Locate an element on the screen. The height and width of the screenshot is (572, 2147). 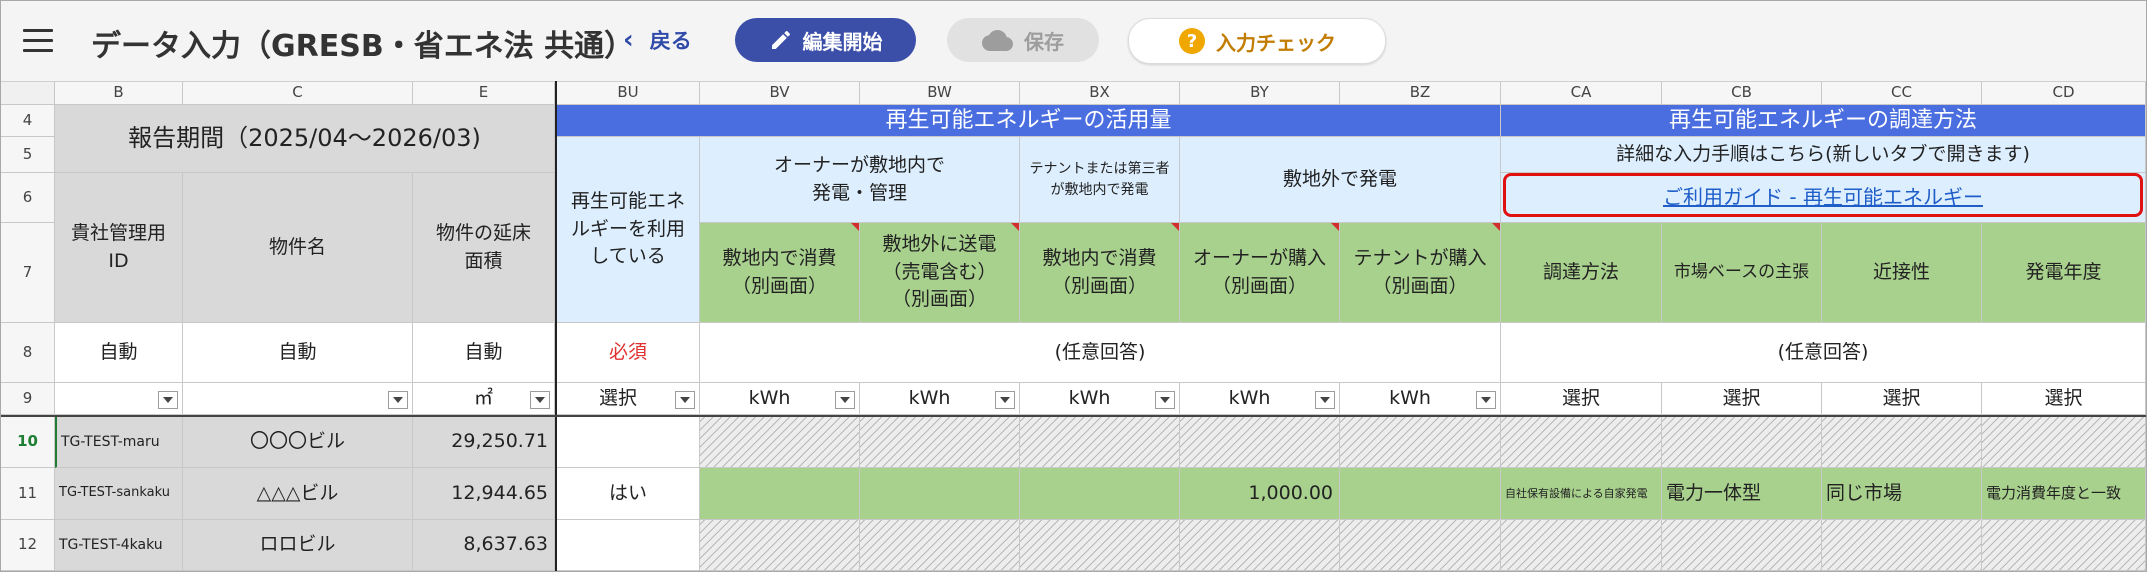
renewable-use-header: 再生可能エネルギーを利用している is located at coordinates (628, 230).